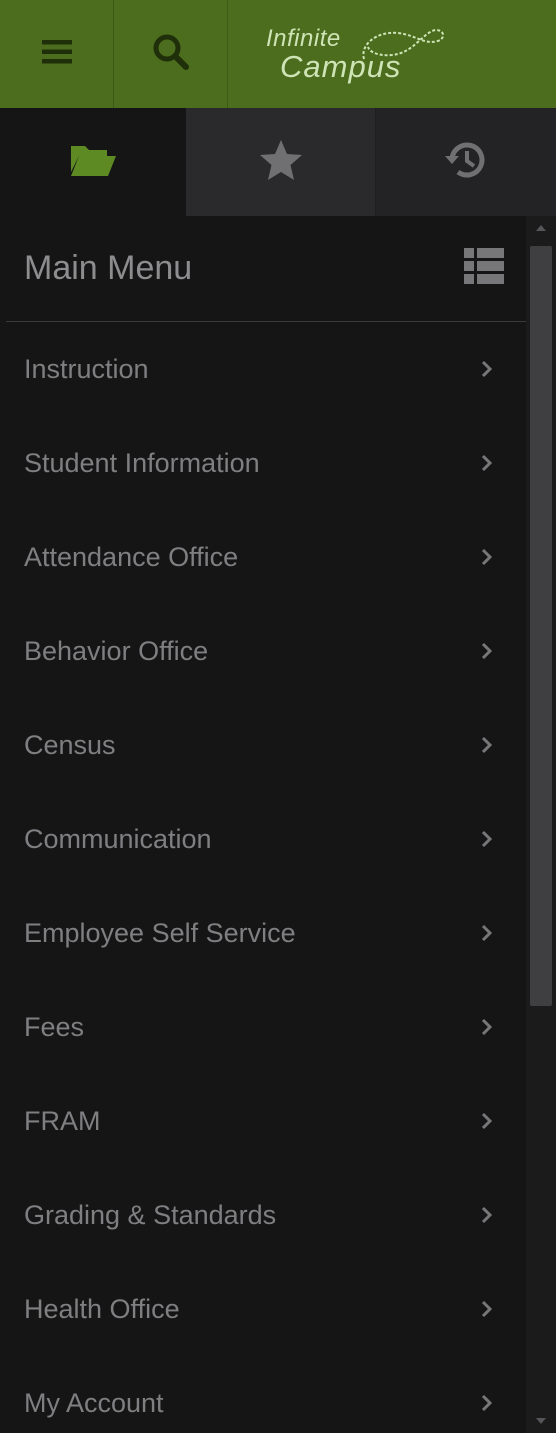  Describe the element at coordinates (102, 1308) in the screenshot. I see `menu-item-label: Health Office` at that location.